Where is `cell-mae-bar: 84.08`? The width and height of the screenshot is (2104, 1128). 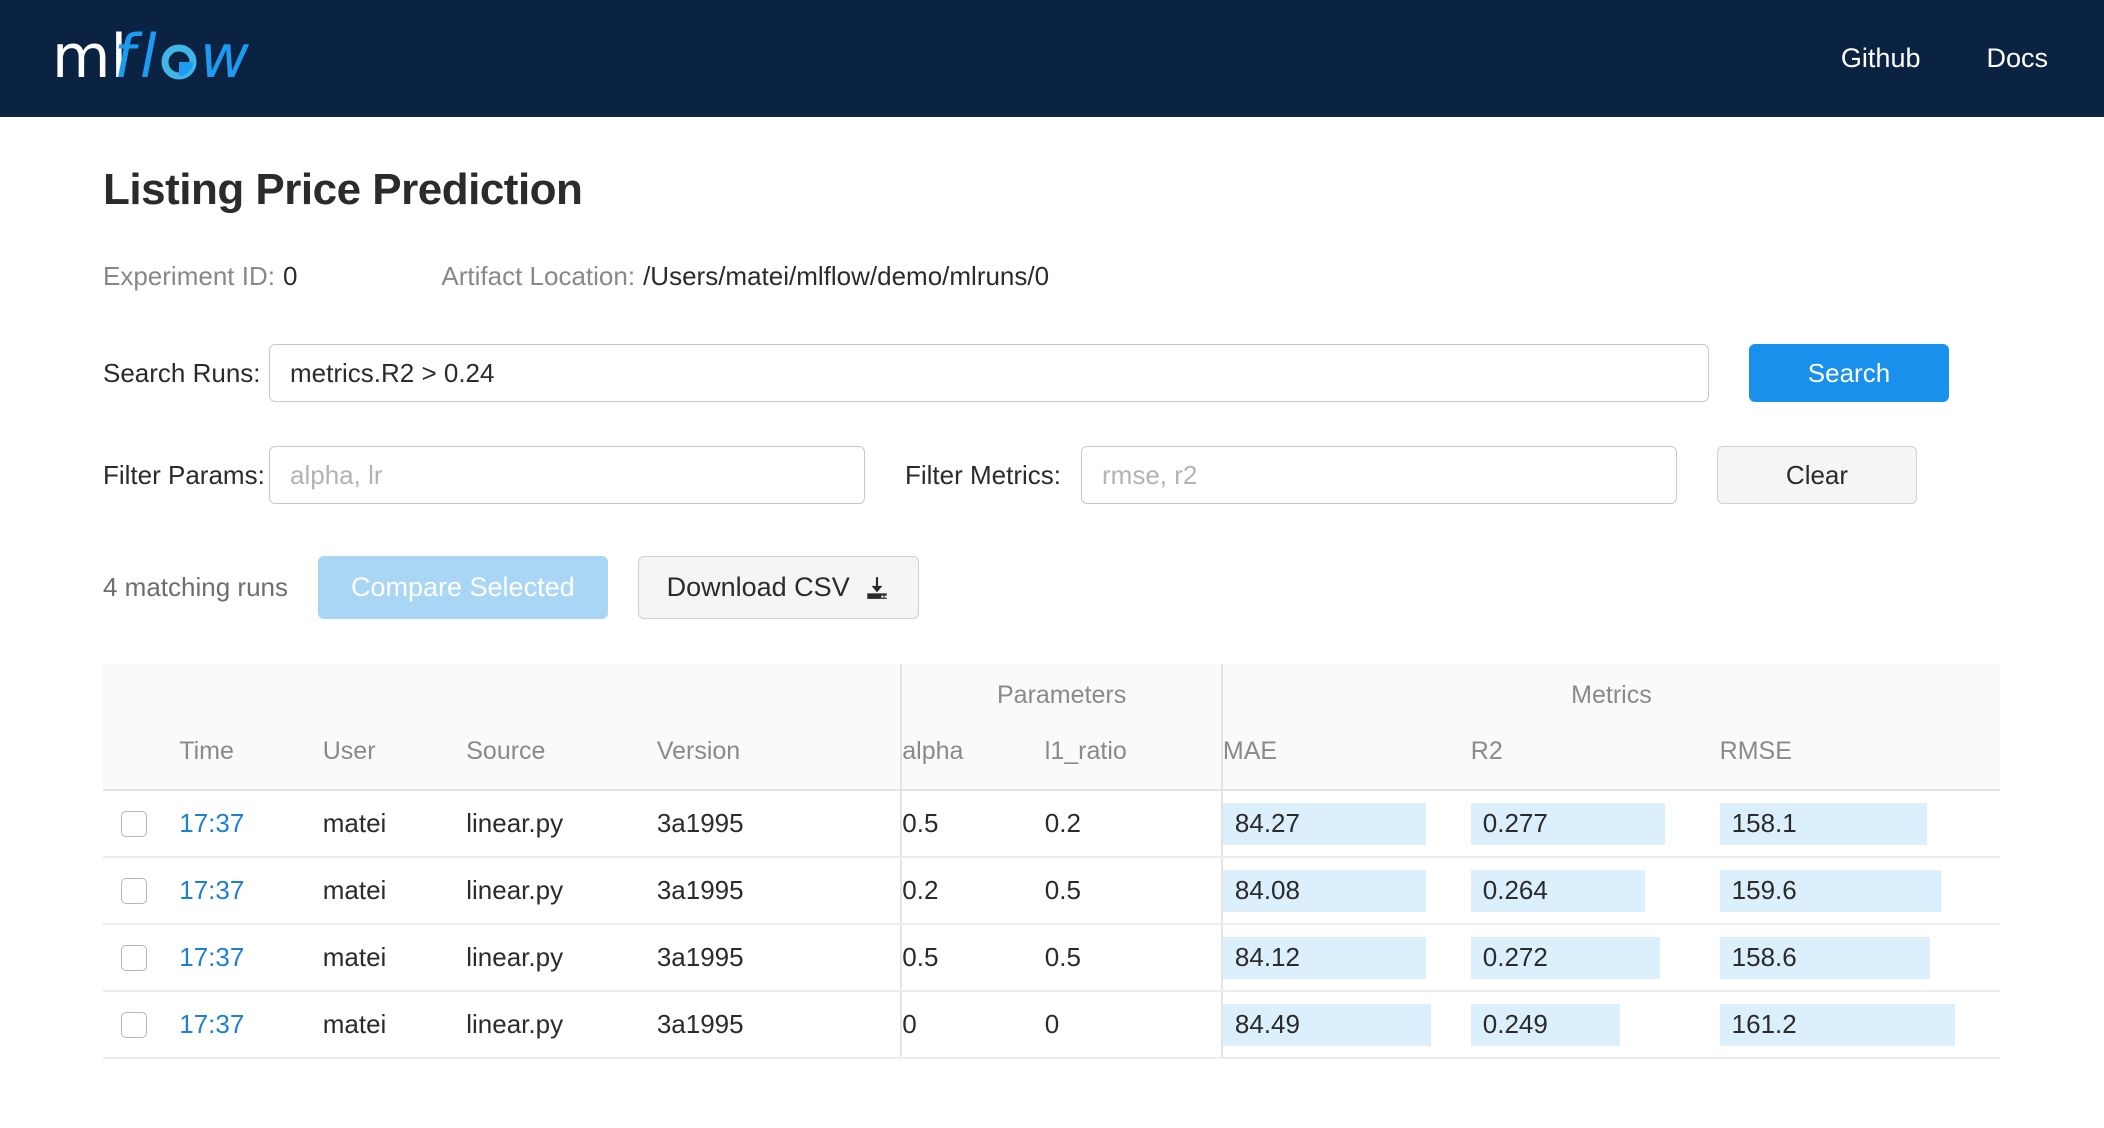 cell-mae-bar: 84.08 is located at coordinates (1324, 890).